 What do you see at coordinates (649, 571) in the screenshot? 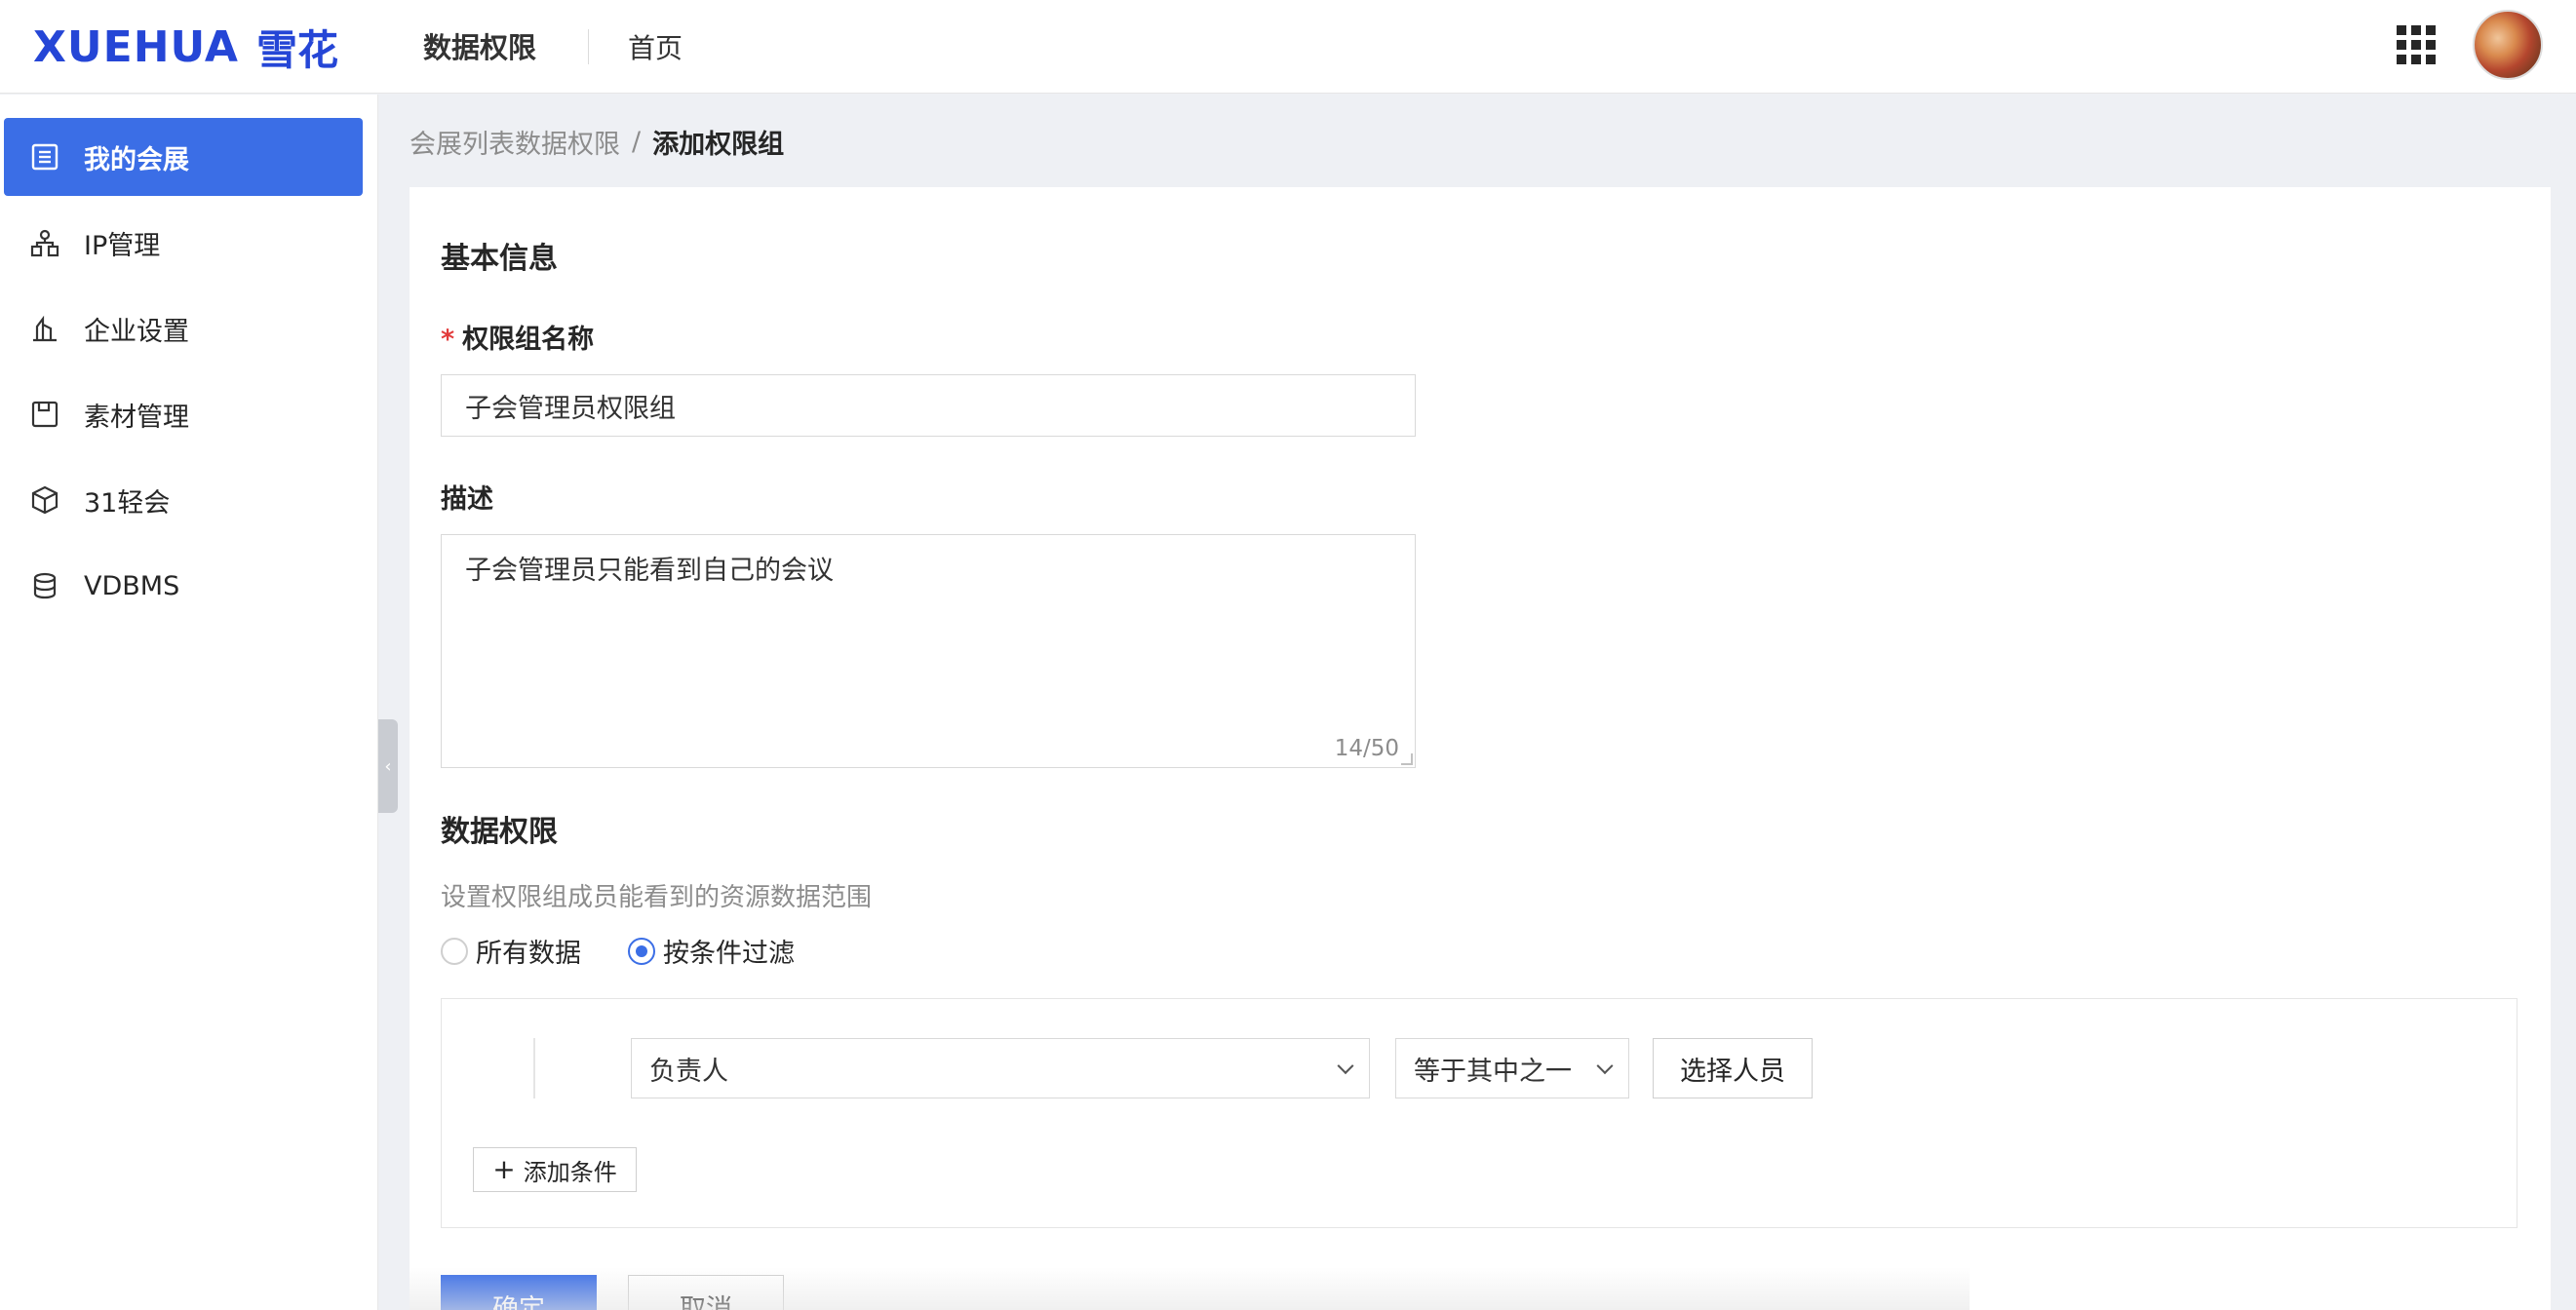
I see `description-value: 子会管理员只能看到自己的会议` at bounding box center [649, 571].